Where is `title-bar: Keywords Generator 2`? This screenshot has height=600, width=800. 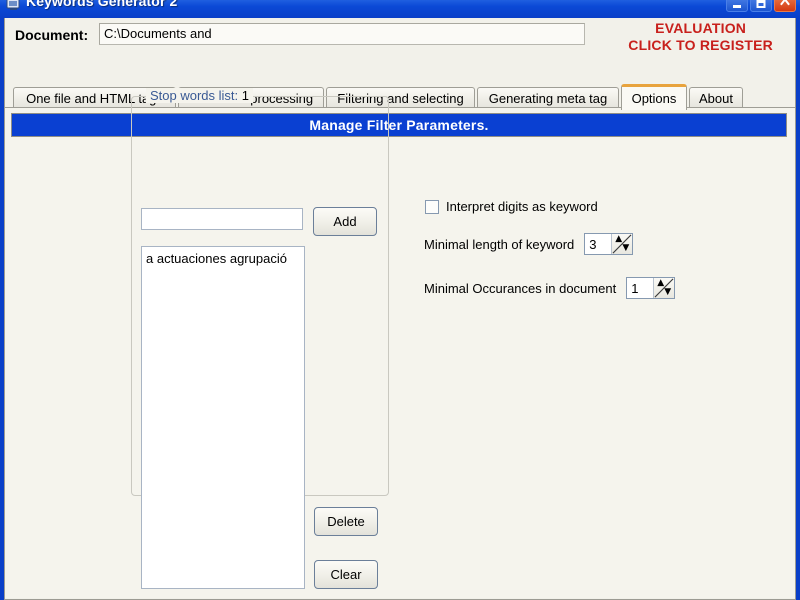 title-bar: Keywords Generator 2 is located at coordinates (400, 9).